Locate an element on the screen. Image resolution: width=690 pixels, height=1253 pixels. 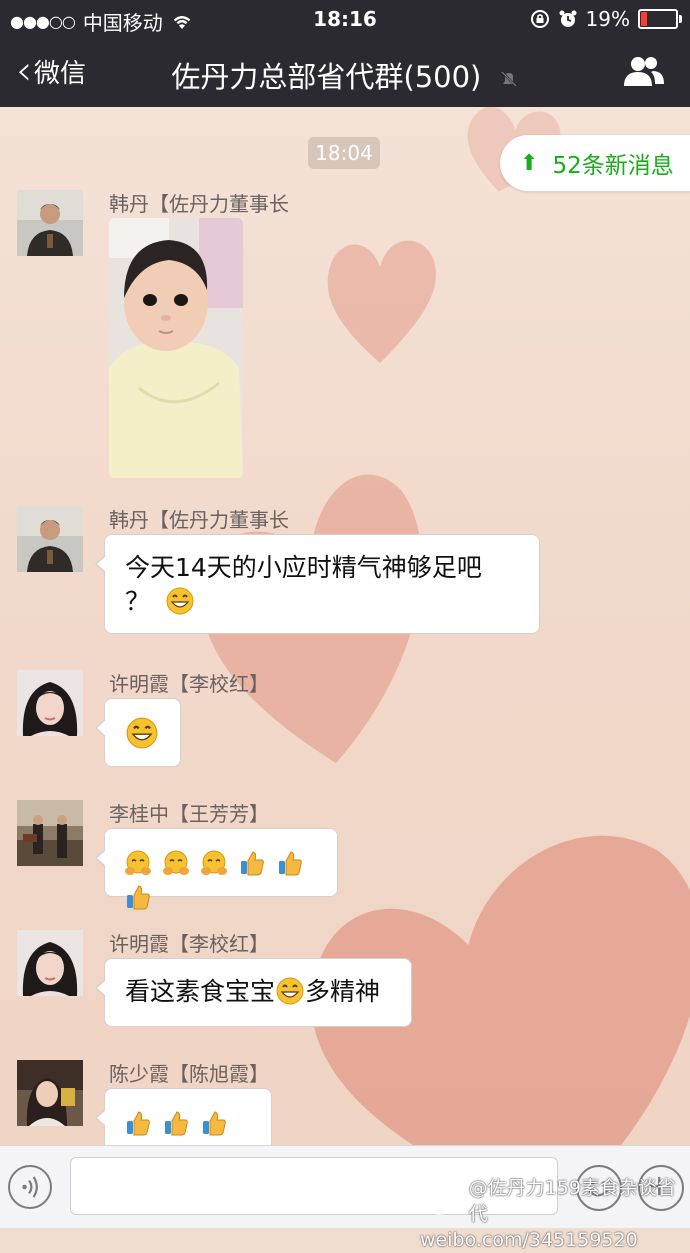
watermark-line1: @佐丹力159素食杂谈省代 is located at coordinates (572, 1201).